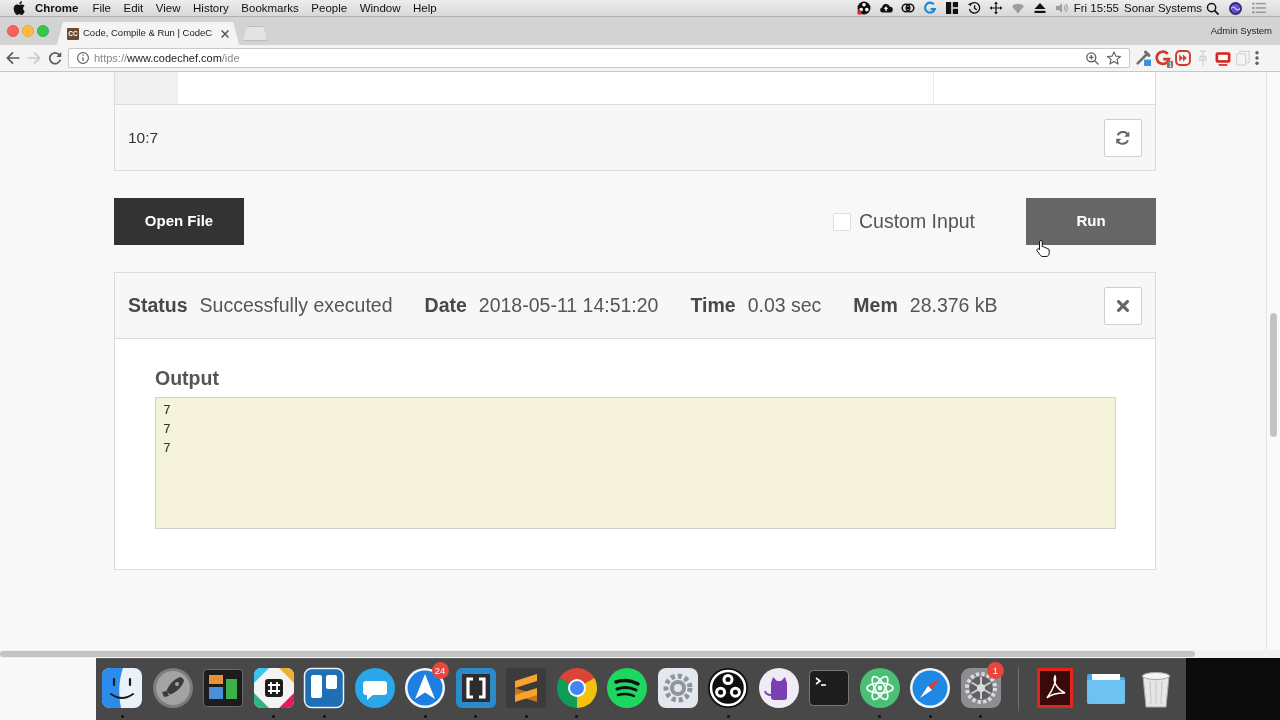 The image size is (1280, 720). What do you see at coordinates (1273, 361) in the screenshot?
I see `vertical-scrollbar` at bounding box center [1273, 361].